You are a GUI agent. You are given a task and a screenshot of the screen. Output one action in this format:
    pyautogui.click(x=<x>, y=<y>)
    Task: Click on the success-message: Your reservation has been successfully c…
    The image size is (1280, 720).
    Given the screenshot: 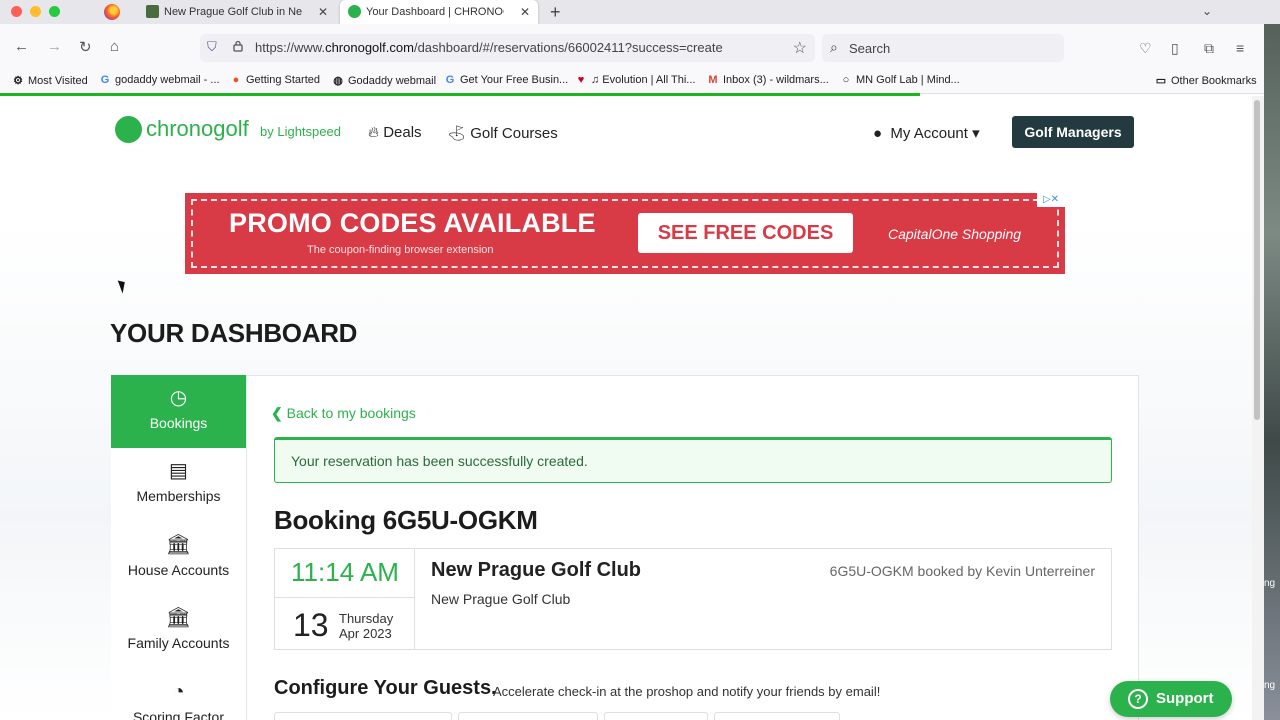 What is the action you would take?
    pyautogui.click(x=439, y=461)
    